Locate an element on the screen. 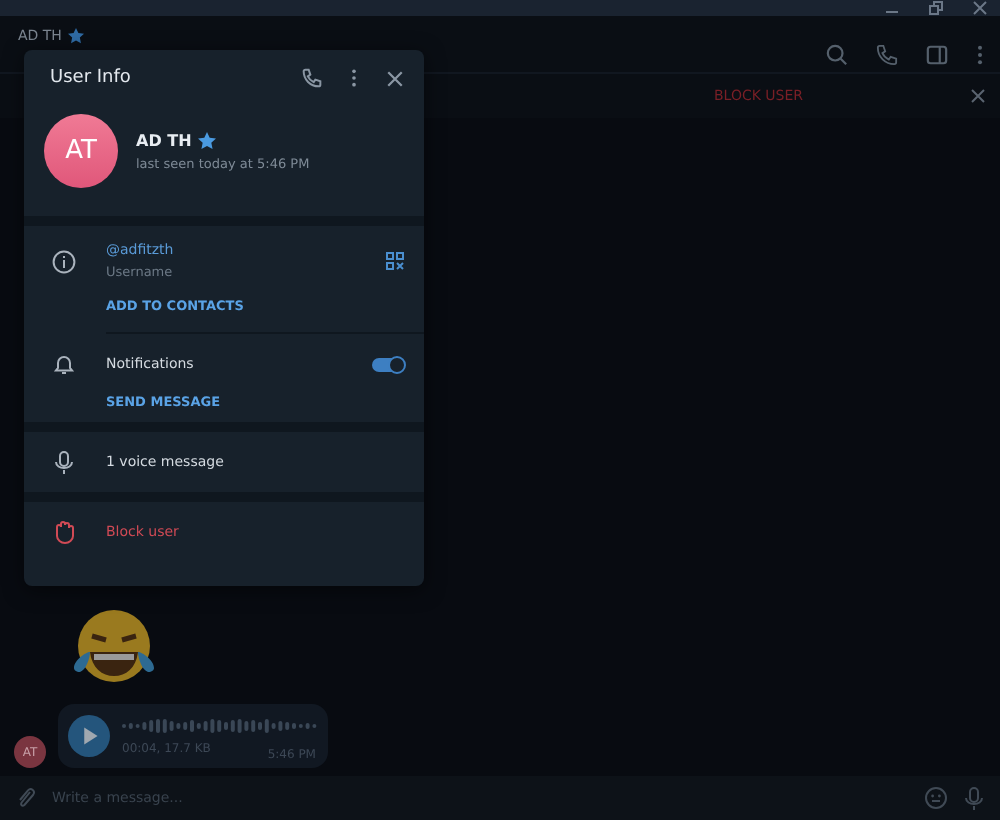 This screenshot has height=820, width=1000. restore-icon is located at coordinates (936, 8).